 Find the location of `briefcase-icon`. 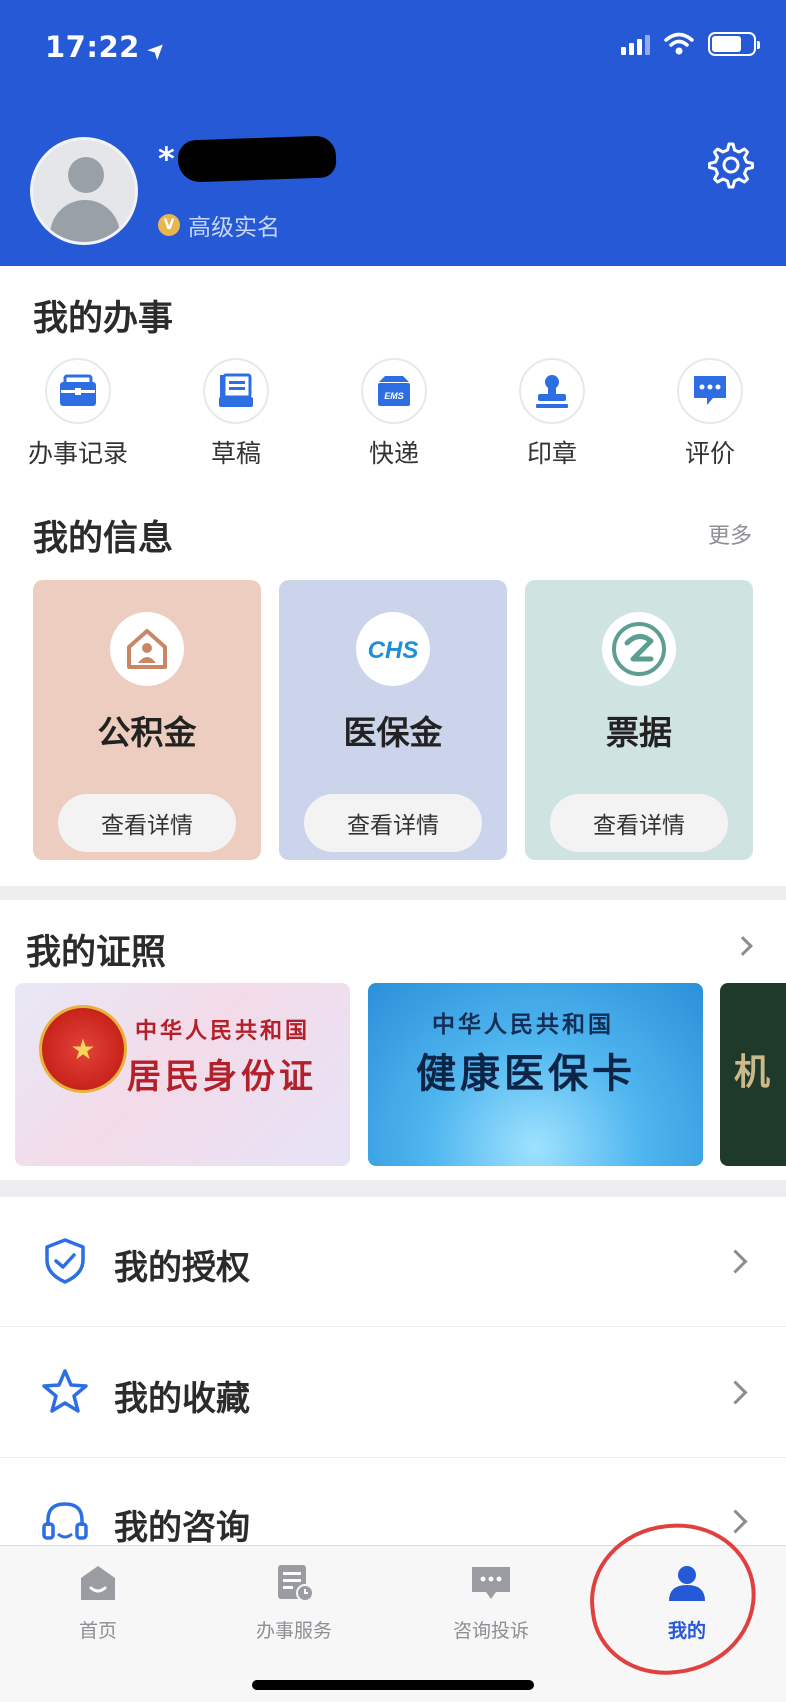

briefcase-icon is located at coordinates (78, 390).